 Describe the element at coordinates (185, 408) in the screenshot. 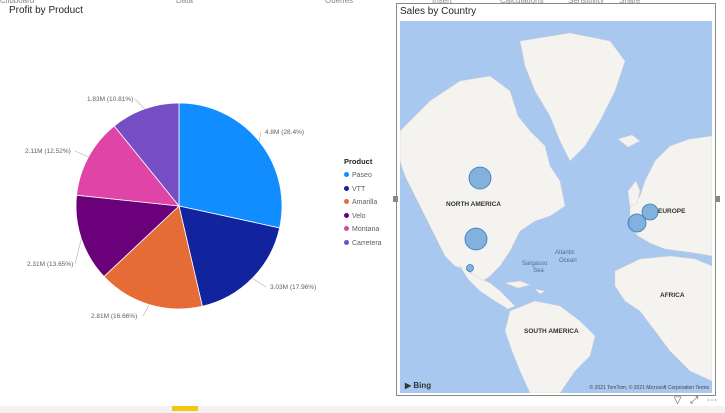

I see `page-scrollbar-thumb` at that location.